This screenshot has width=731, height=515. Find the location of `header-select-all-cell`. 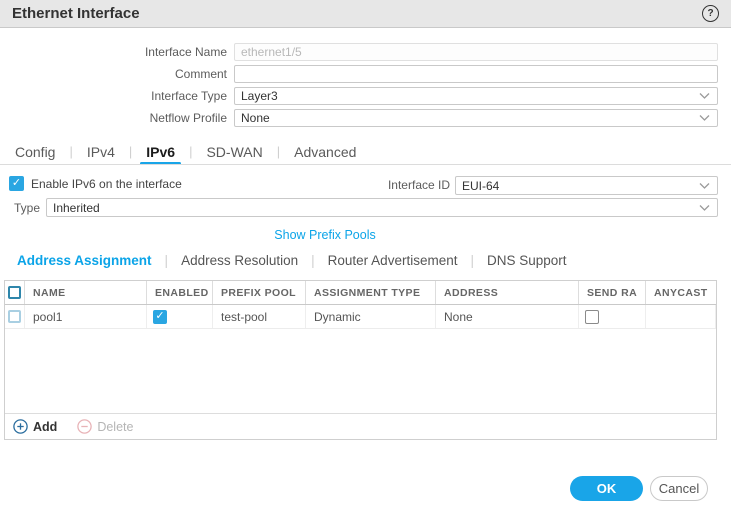

header-select-all-cell is located at coordinates (15, 292).